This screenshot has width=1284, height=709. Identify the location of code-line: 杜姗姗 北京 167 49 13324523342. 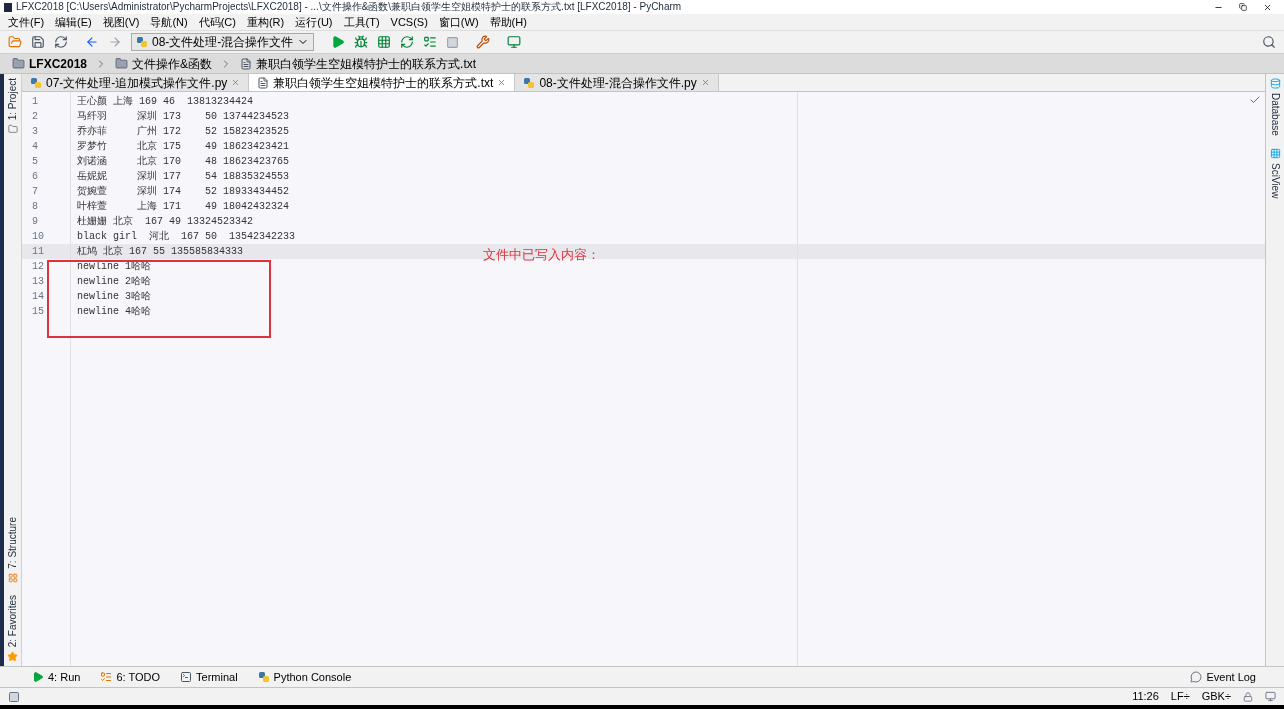
(165, 221).